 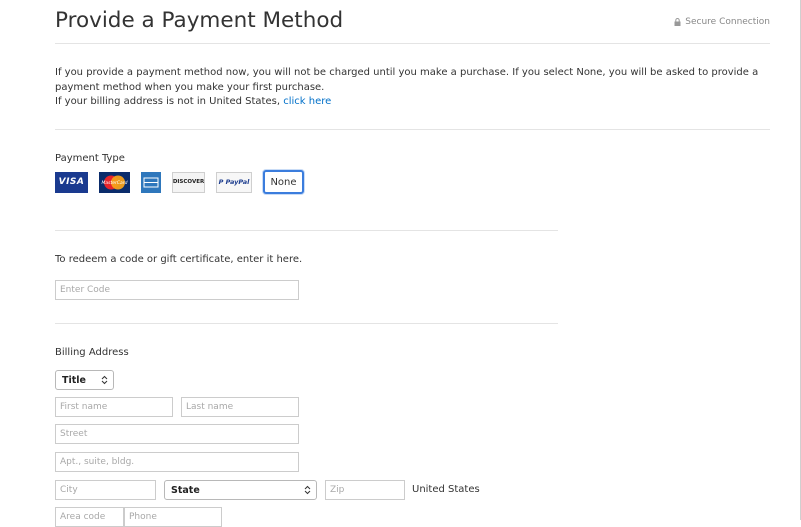 What do you see at coordinates (240, 407) in the screenshot?
I see `last-name-input` at bounding box center [240, 407].